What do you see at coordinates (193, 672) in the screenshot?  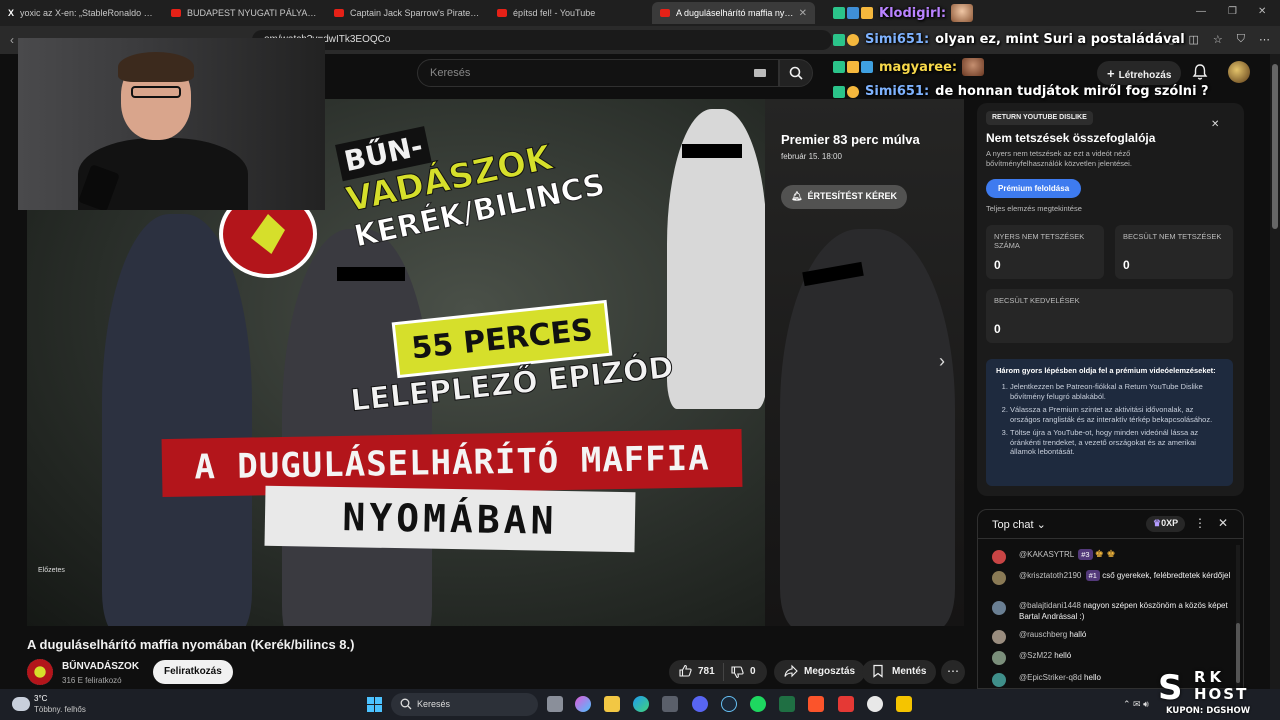 I see `subscribe-button: Feliratkozás` at bounding box center [193, 672].